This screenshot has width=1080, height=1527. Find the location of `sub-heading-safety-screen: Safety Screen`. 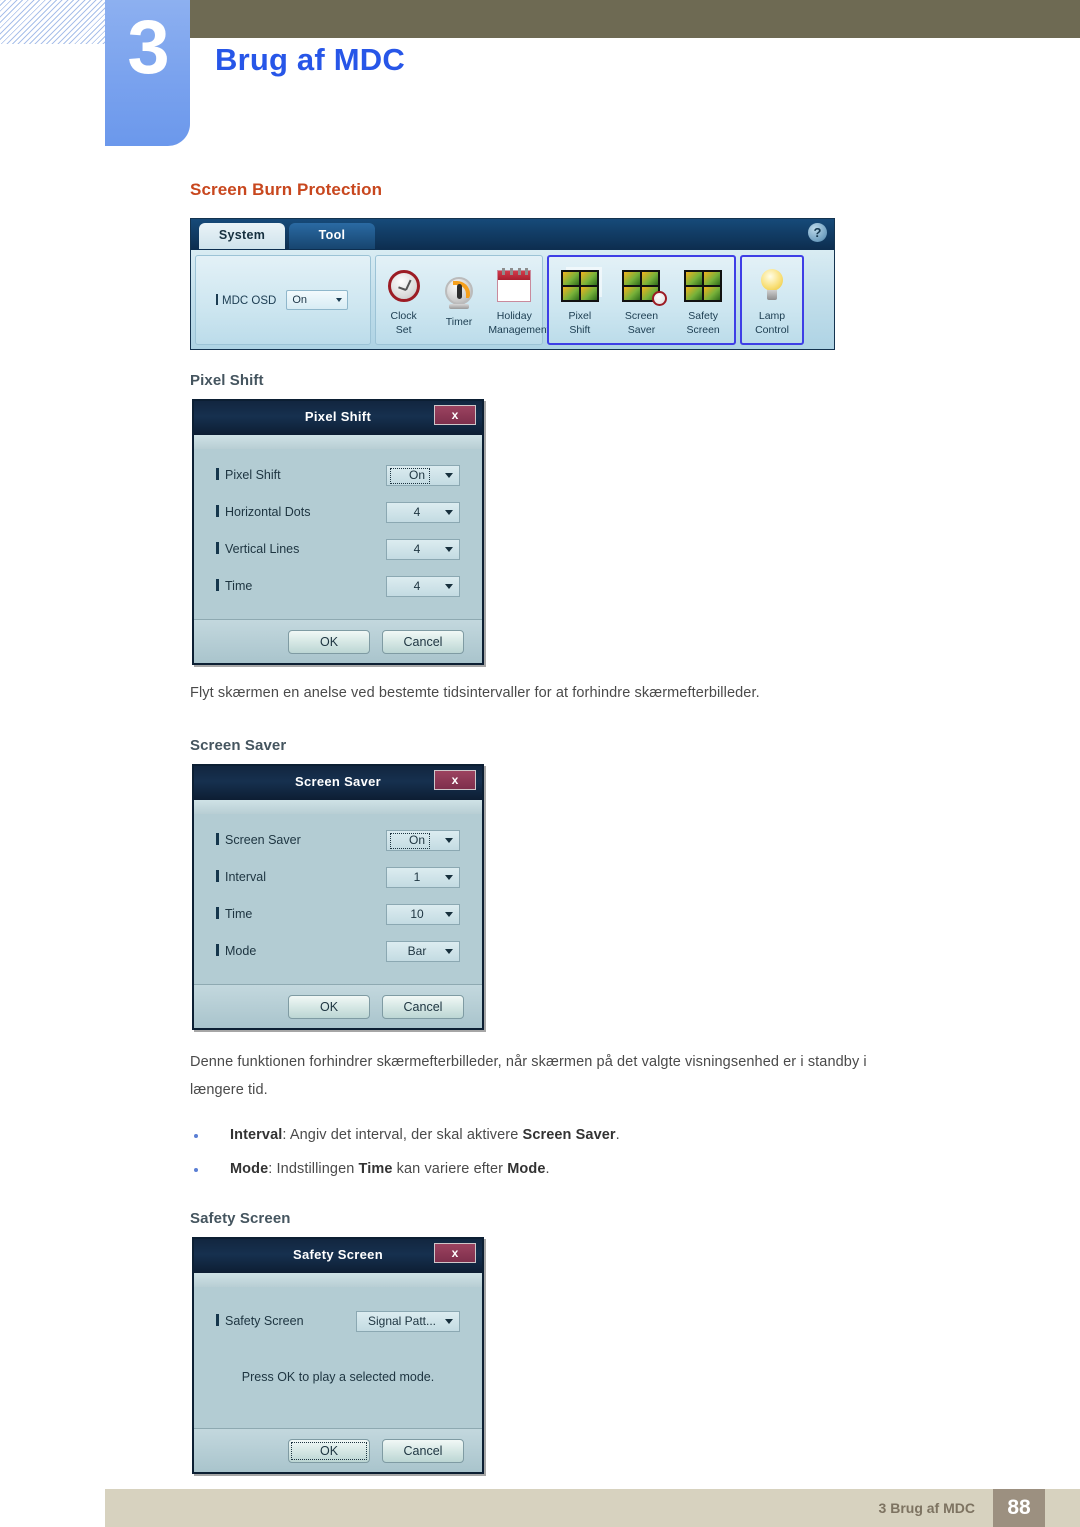

sub-heading-safety-screen: Safety Screen is located at coordinates (240, 1218).